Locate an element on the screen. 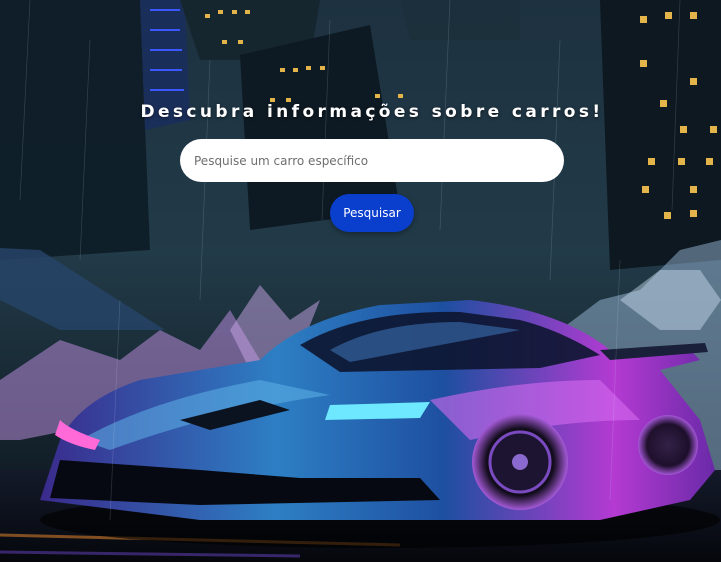  car-search-input is located at coordinates (372, 160).